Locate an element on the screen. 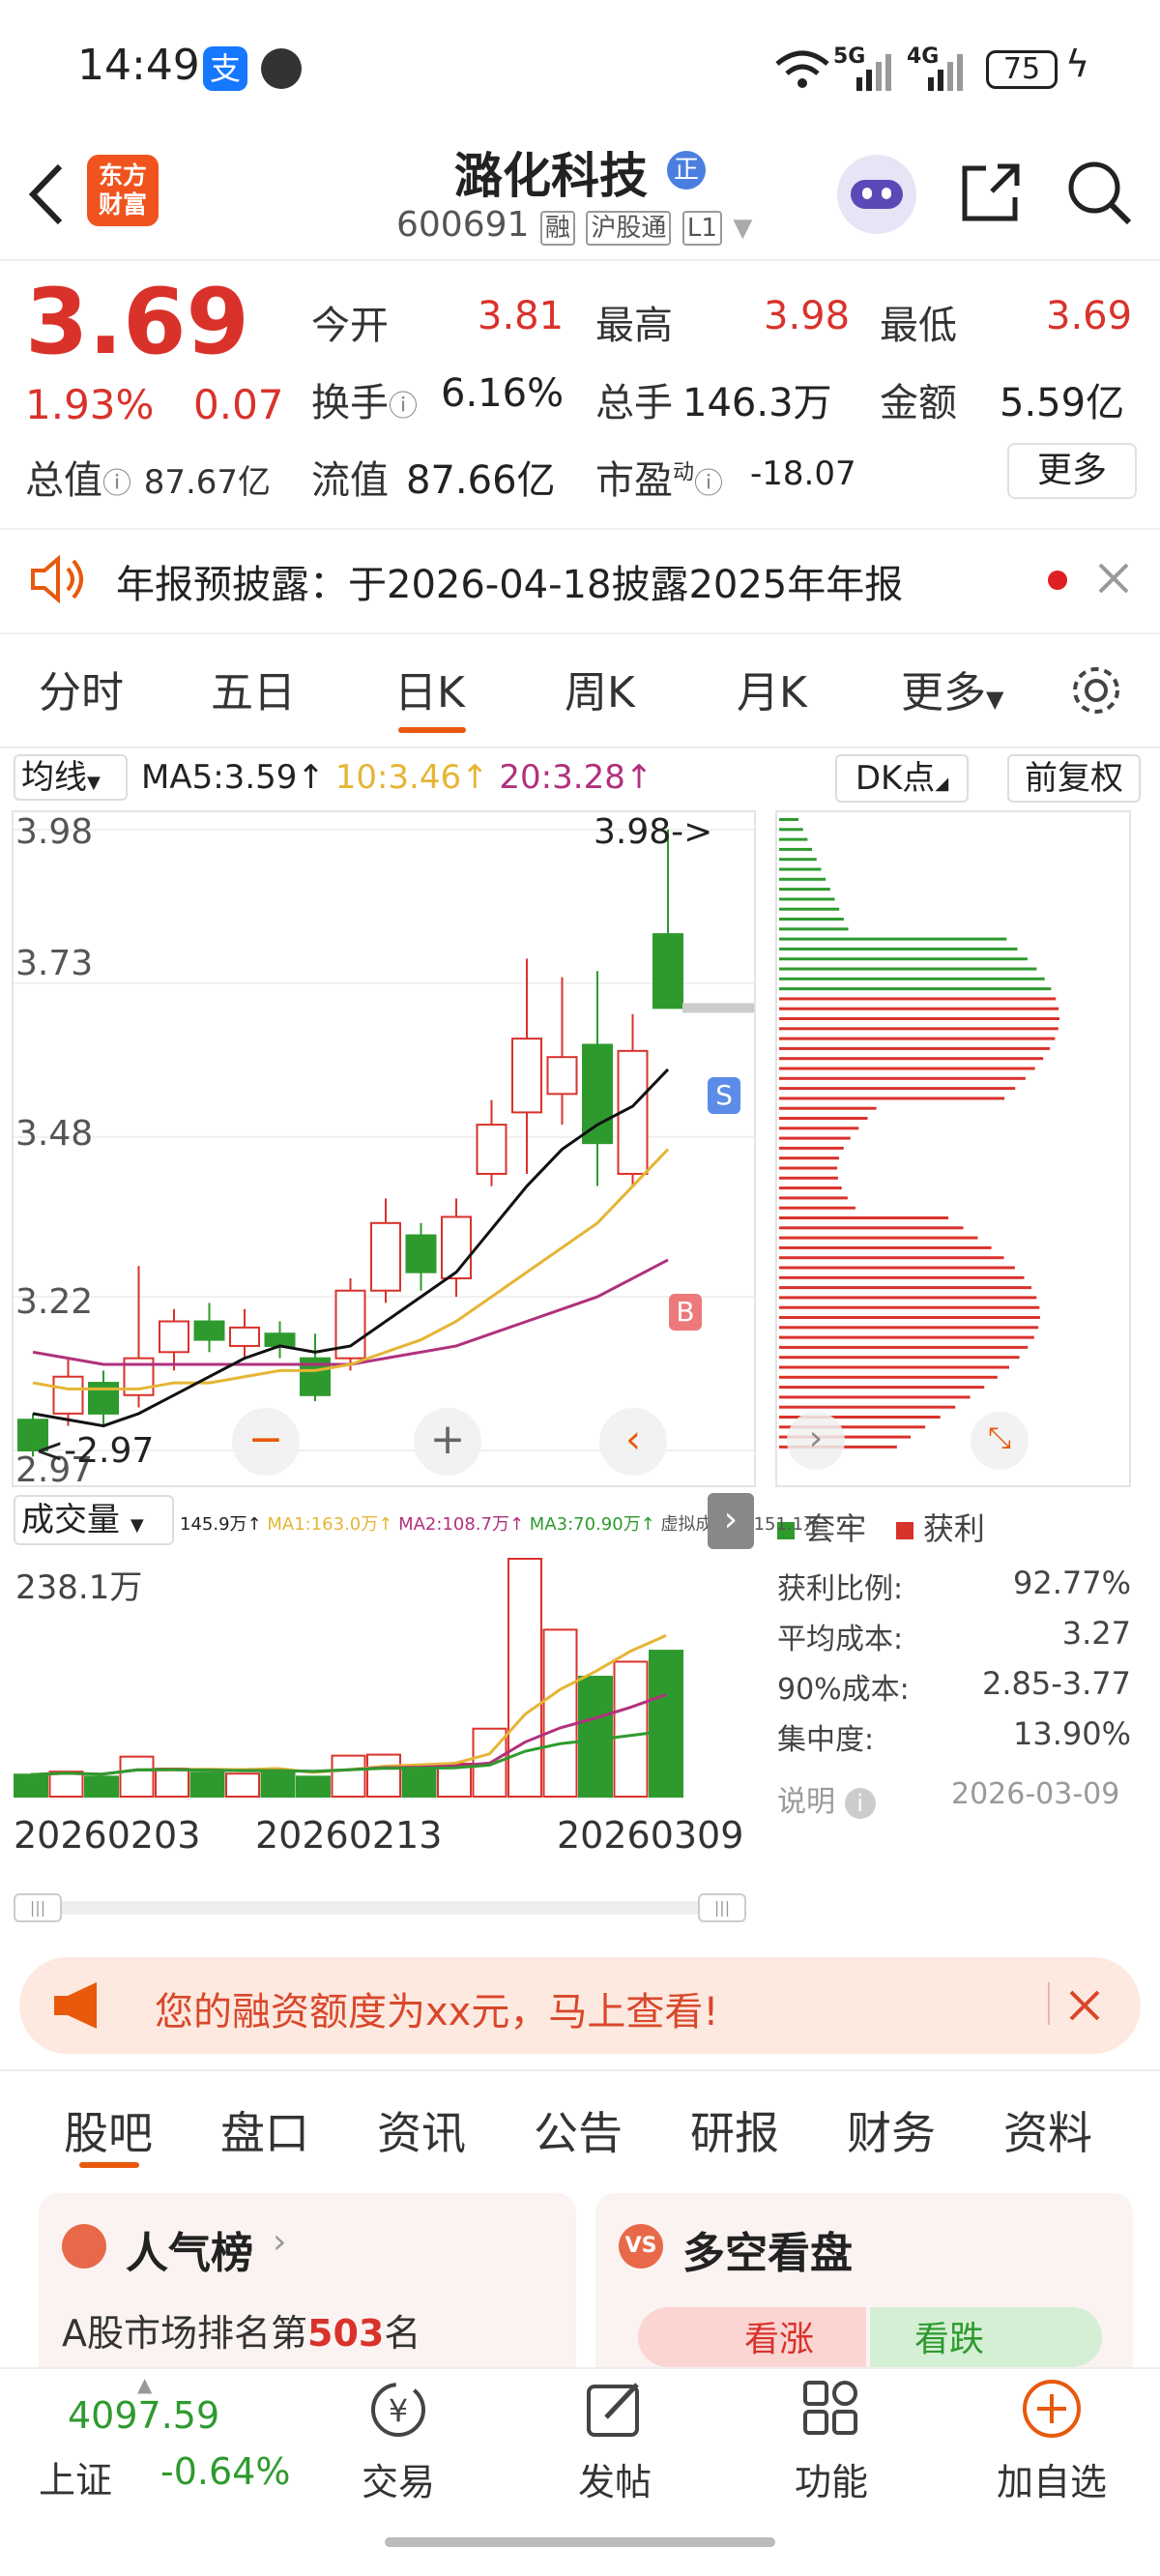 This screenshot has width=1160, height=2576. chip-note: 说明 i is located at coordinates (827, 1798).